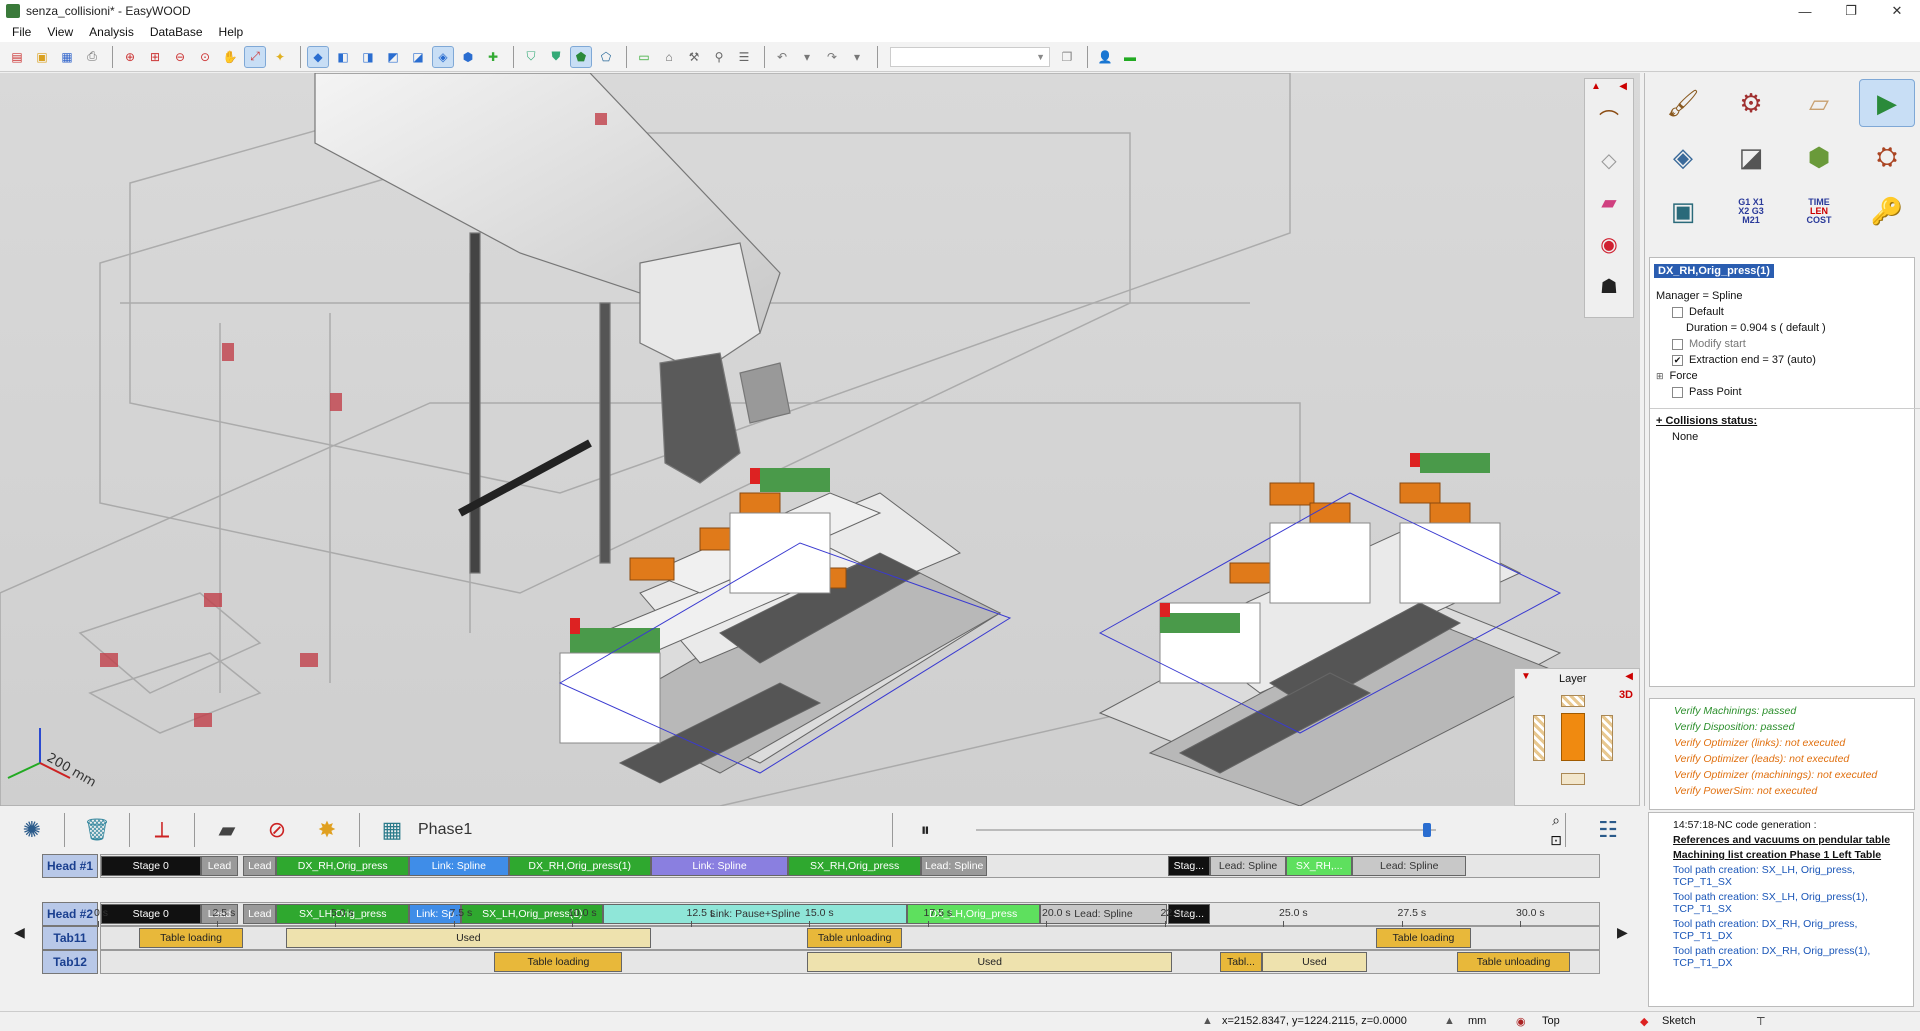  I want to click on shape-tool-icon: ◇, so click(1609, 160).